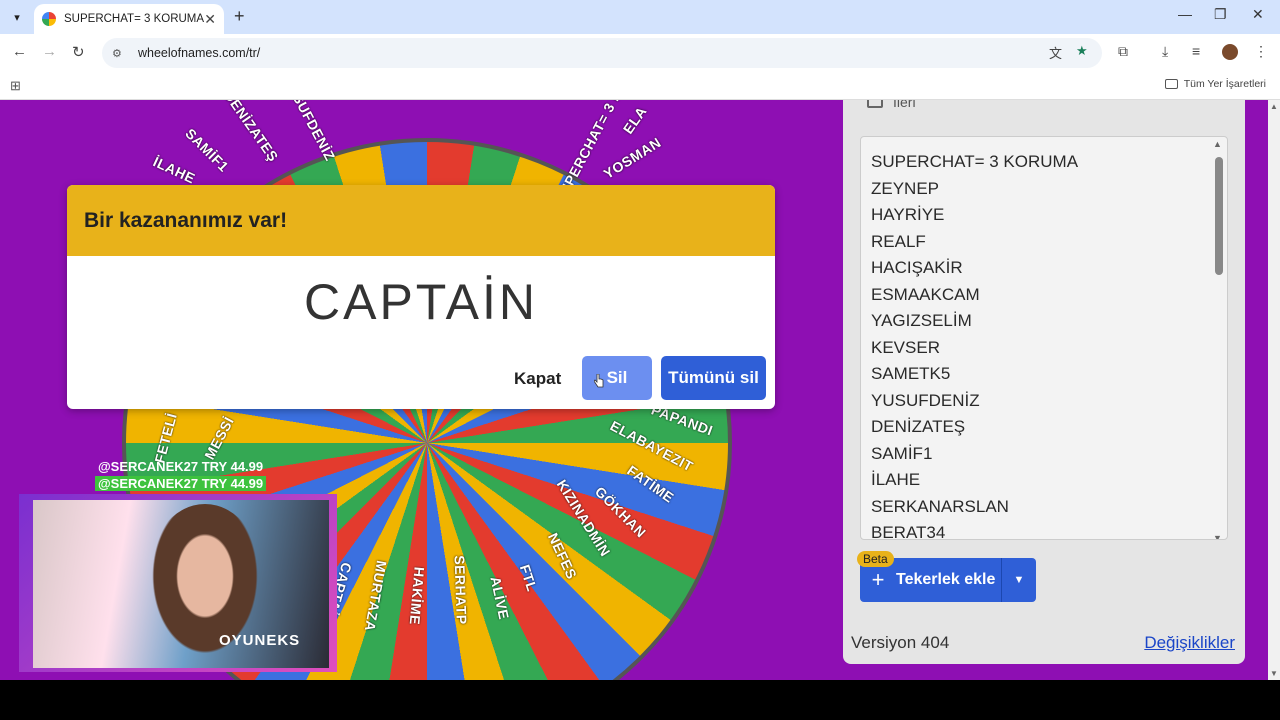  Describe the element at coordinates (900, 642) in the screenshot. I see `version-text: Versiyon 404` at that location.